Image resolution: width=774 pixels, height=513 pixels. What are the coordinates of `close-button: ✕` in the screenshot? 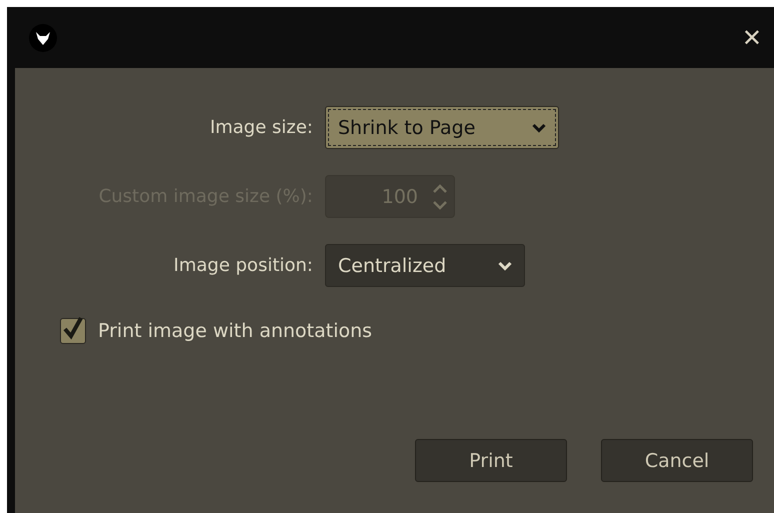 It's located at (752, 38).